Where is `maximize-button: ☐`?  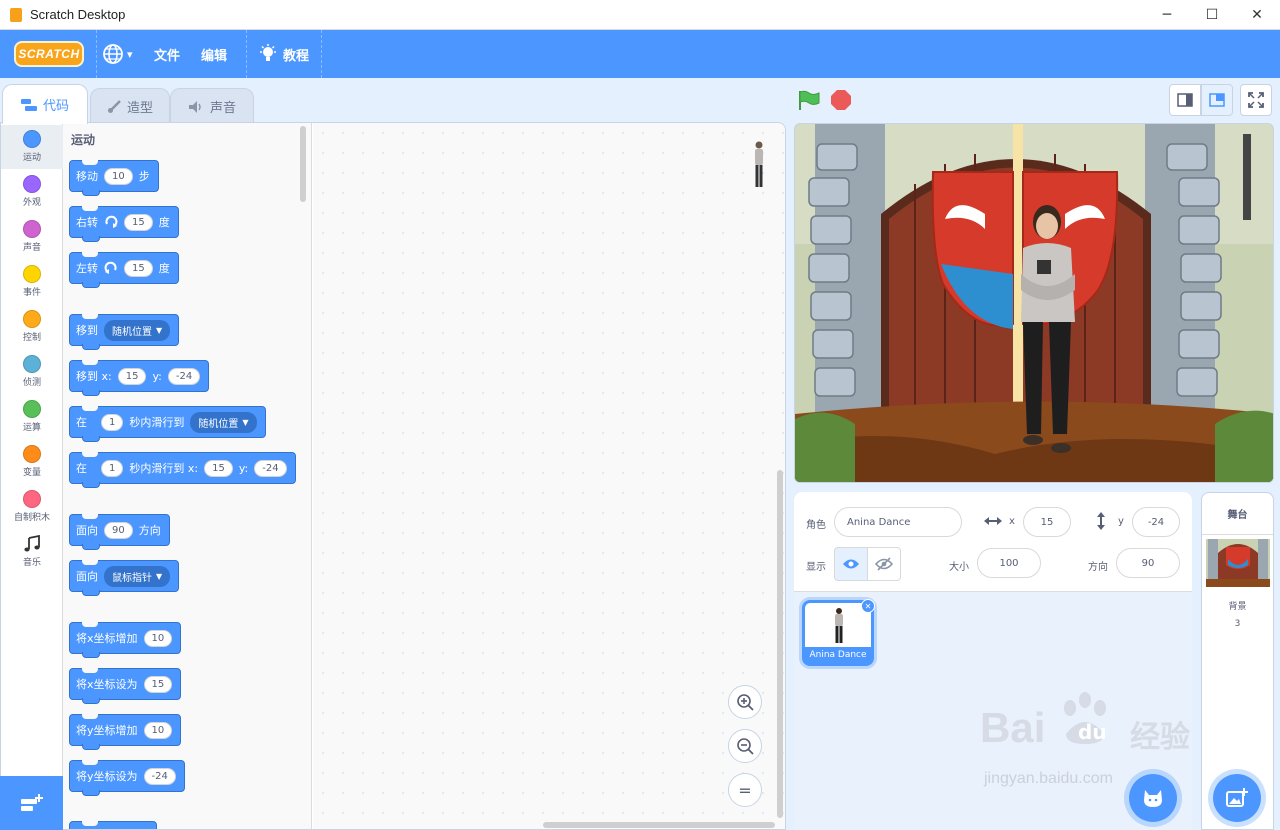
maximize-button: ☐ is located at coordinates (1212, 15).